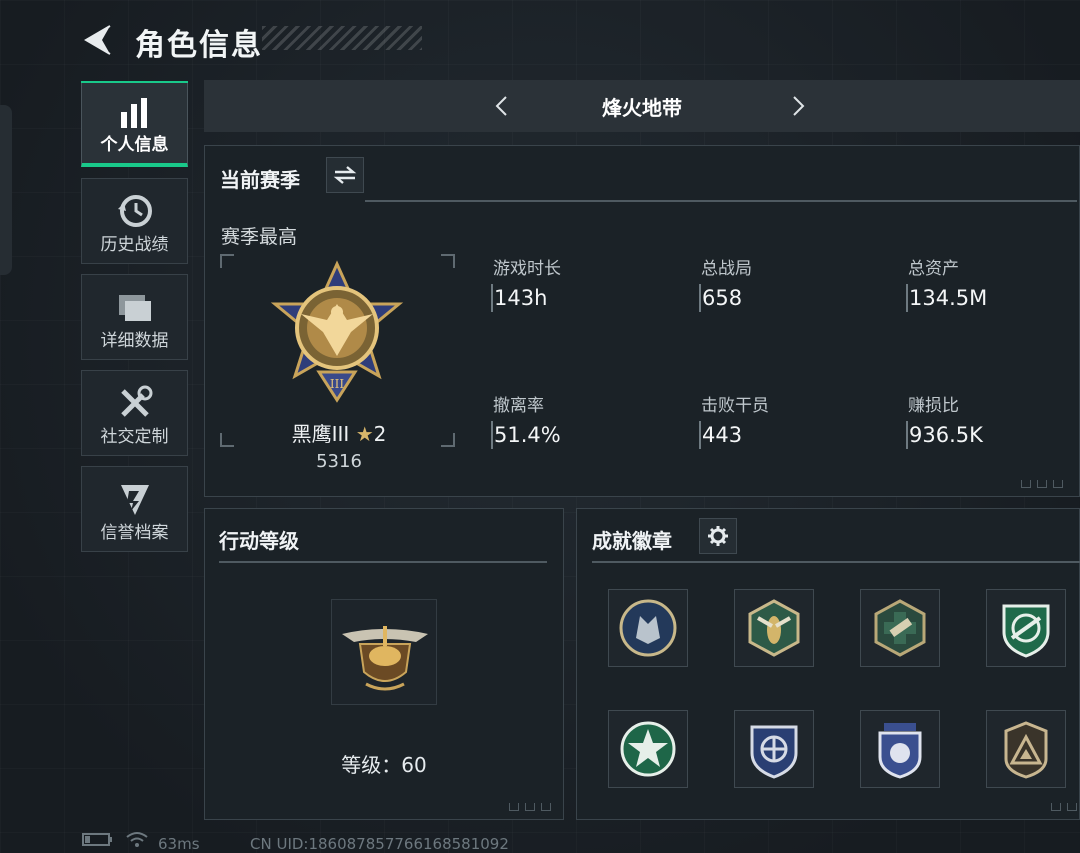 The width and height of the screenshot is (1080, 853). What do you see at coordinates (933, 269) in the screenshot?
I see `stat-label: 总资产` at bounding box center [933, 269].